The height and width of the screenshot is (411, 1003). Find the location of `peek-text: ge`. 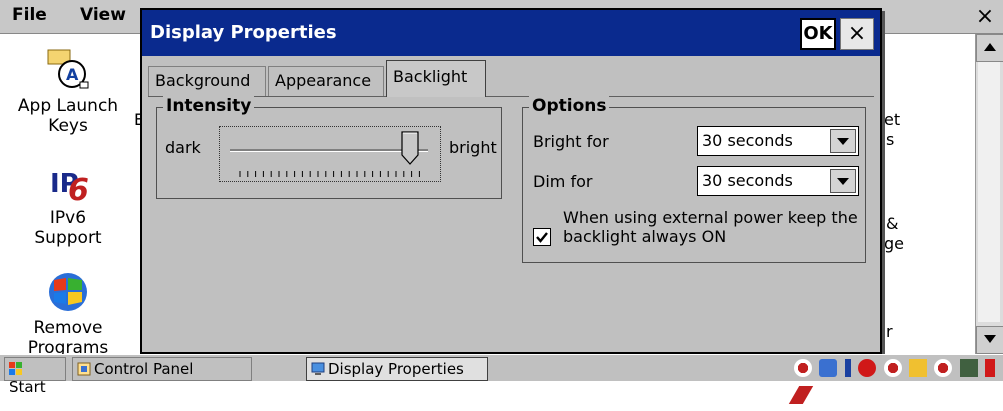

peek-text: ge is located at coordinates (894, 243).